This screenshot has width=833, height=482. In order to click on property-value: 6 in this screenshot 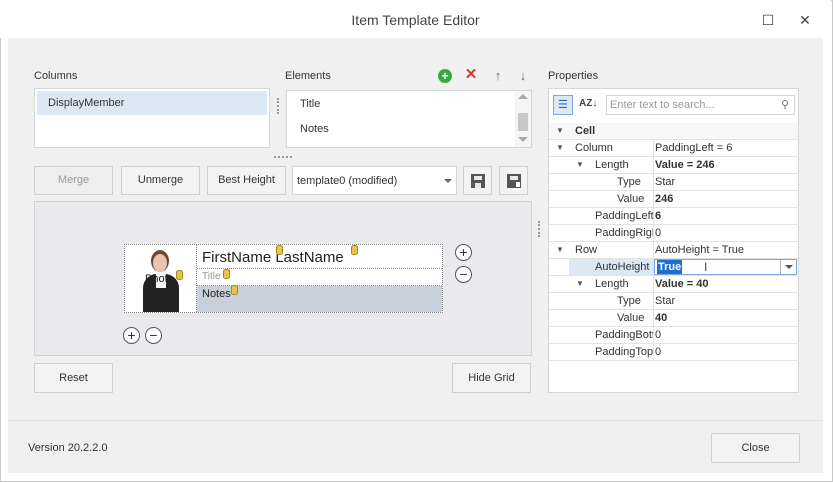, I will do `click(725, 216)`.